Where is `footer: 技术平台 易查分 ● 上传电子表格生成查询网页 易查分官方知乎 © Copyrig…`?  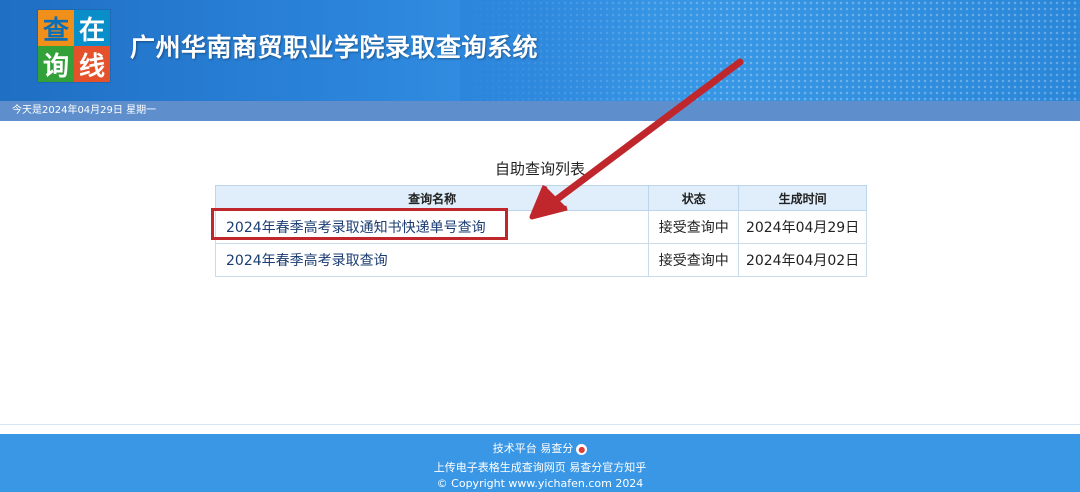 footer: 技术平台 易查分 ● 上传电子表格生成查询网页 易查分官方知乎 © Copyrig… is located at coordinates (540, 463).